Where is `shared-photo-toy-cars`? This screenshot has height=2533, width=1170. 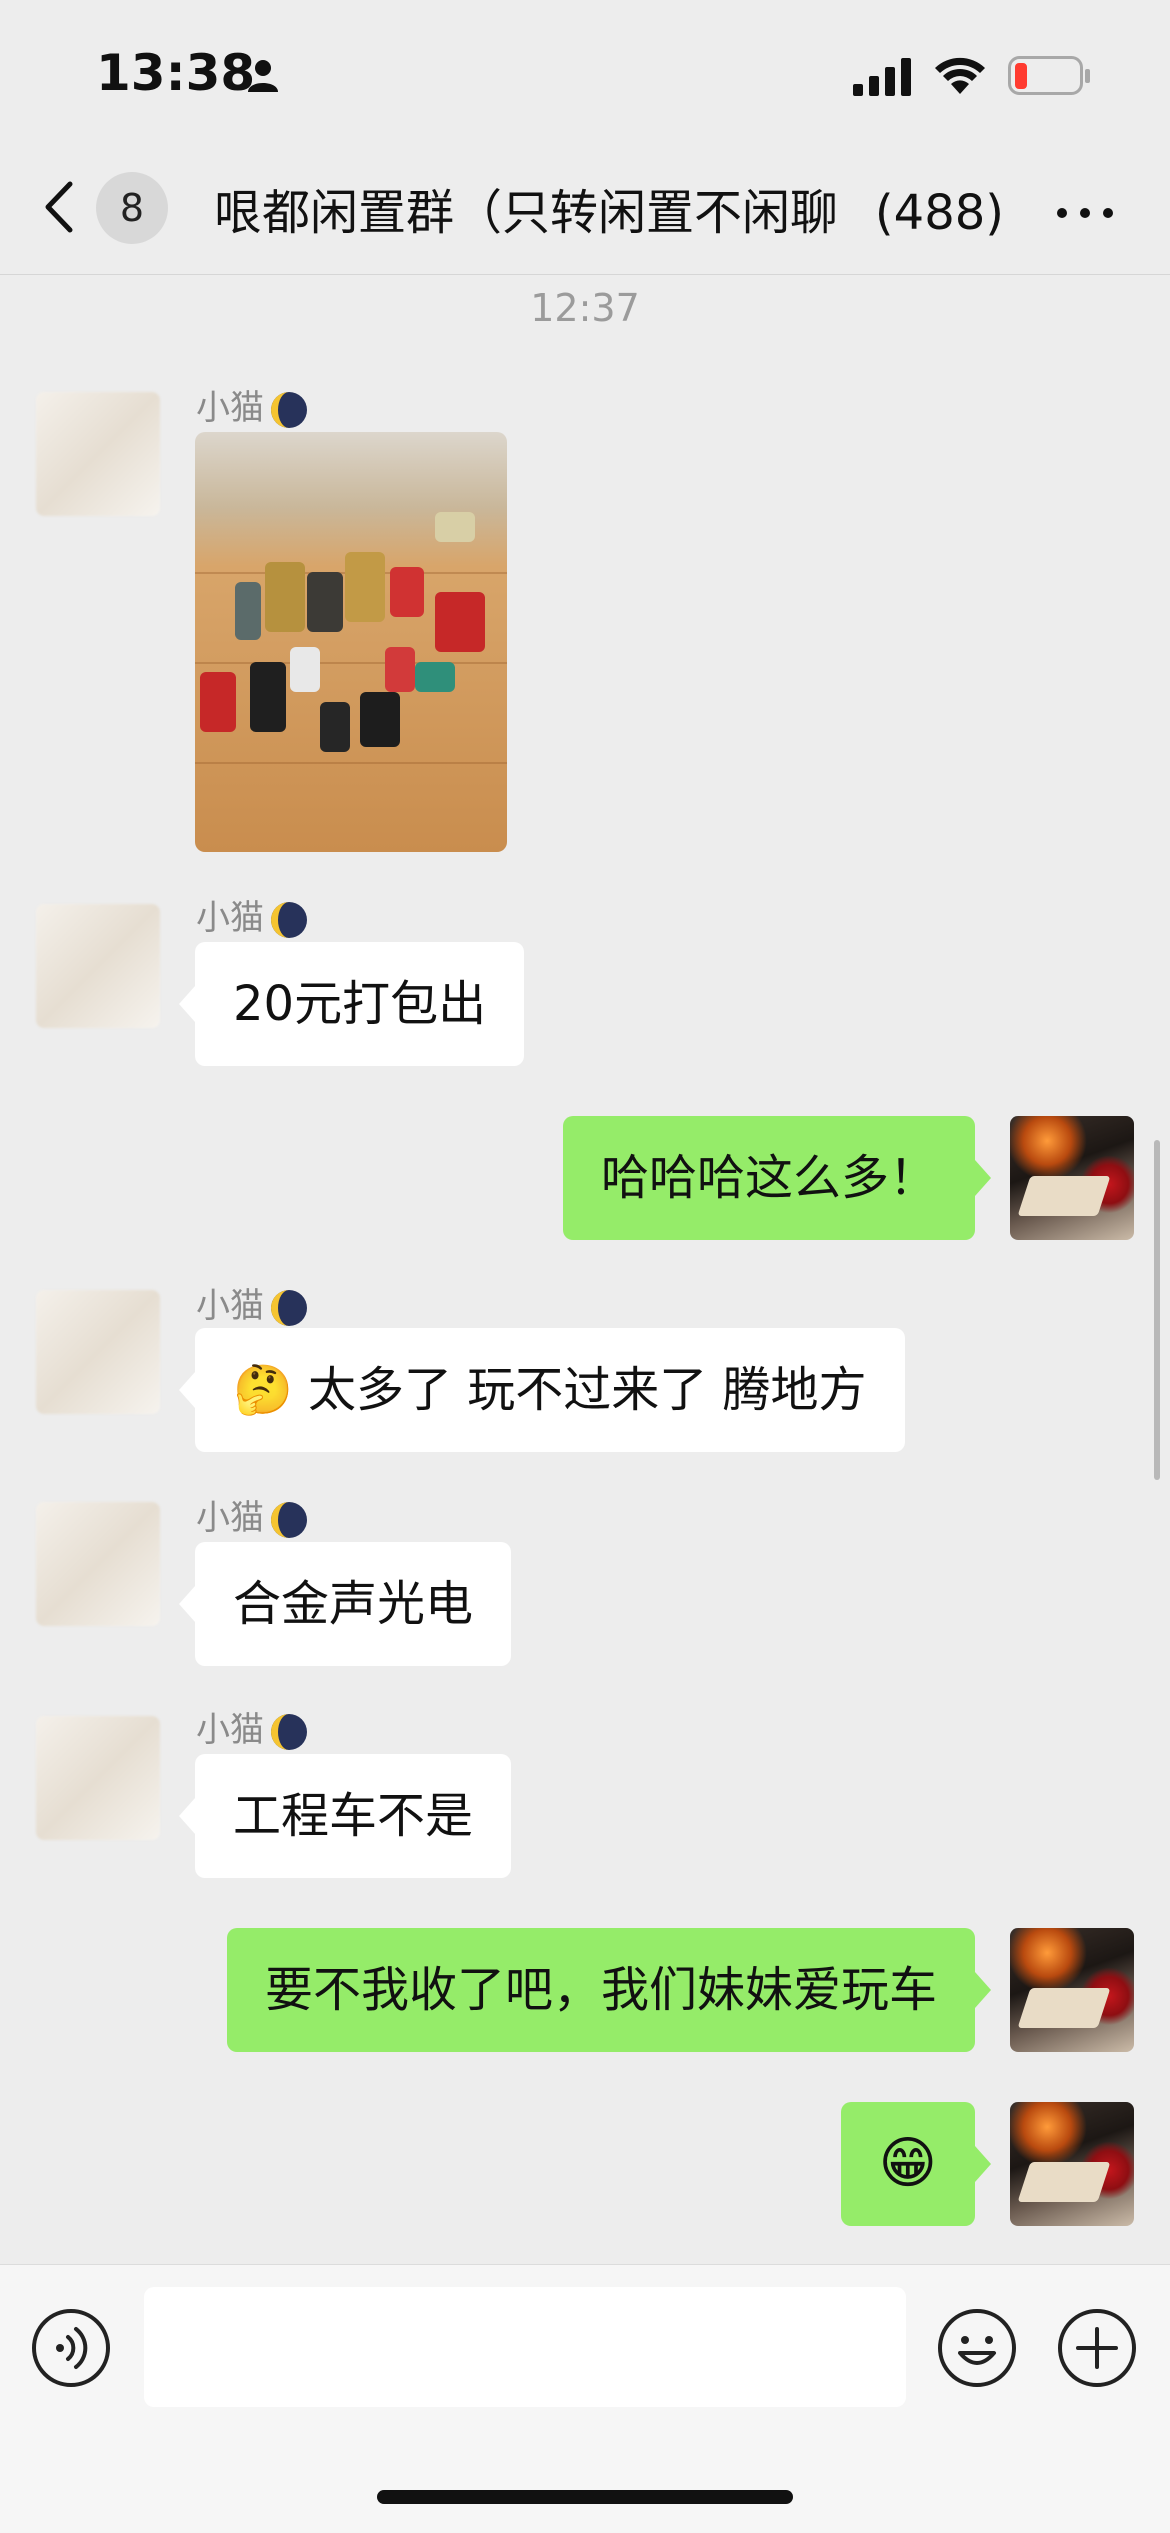 shared-photo-toy-cars is located at coordinates (351, 642).